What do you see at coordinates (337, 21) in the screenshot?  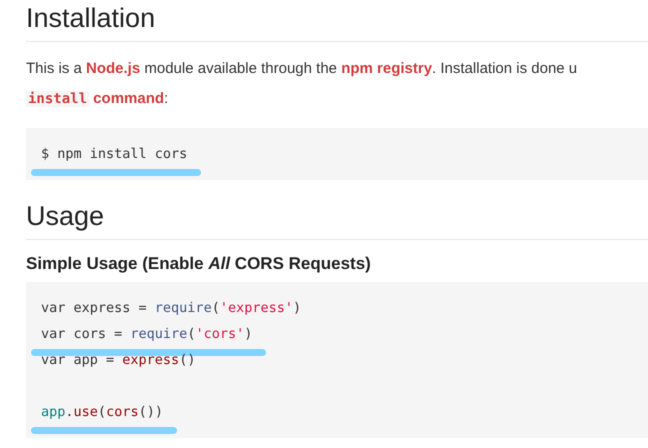 I see `section-heading: Installation` at bounding box center [337, 21].